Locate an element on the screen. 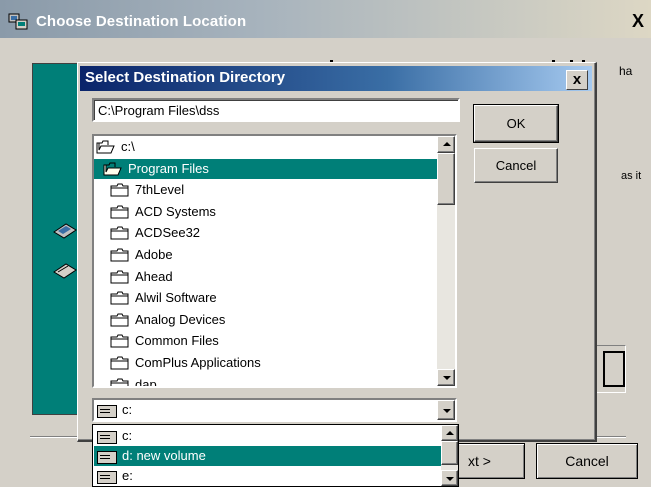 This screenshot has height=487, width=651. drive-dropdown-button is located at coordinates (446, 410).